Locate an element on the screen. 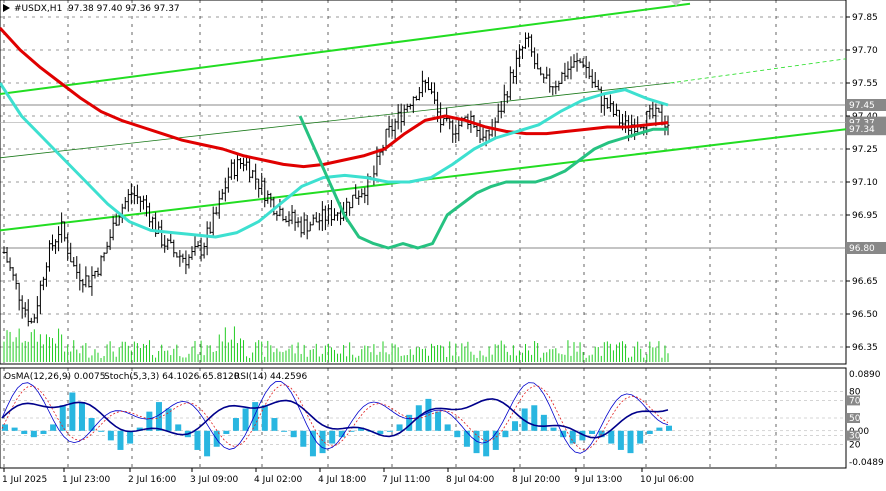  price-tick-label: 97.85 is located at coordinates (865, 18).